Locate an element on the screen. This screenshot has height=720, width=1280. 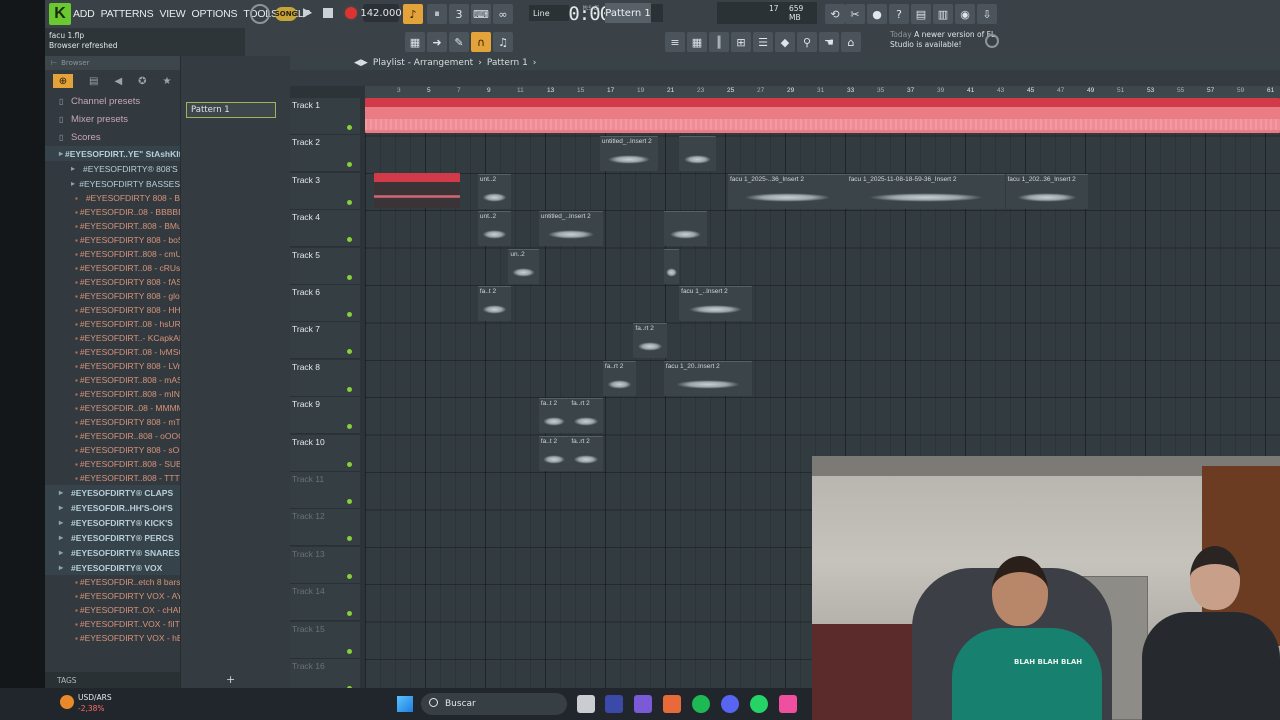
browser-icon: ☰ is located at coordinates (763, 42).